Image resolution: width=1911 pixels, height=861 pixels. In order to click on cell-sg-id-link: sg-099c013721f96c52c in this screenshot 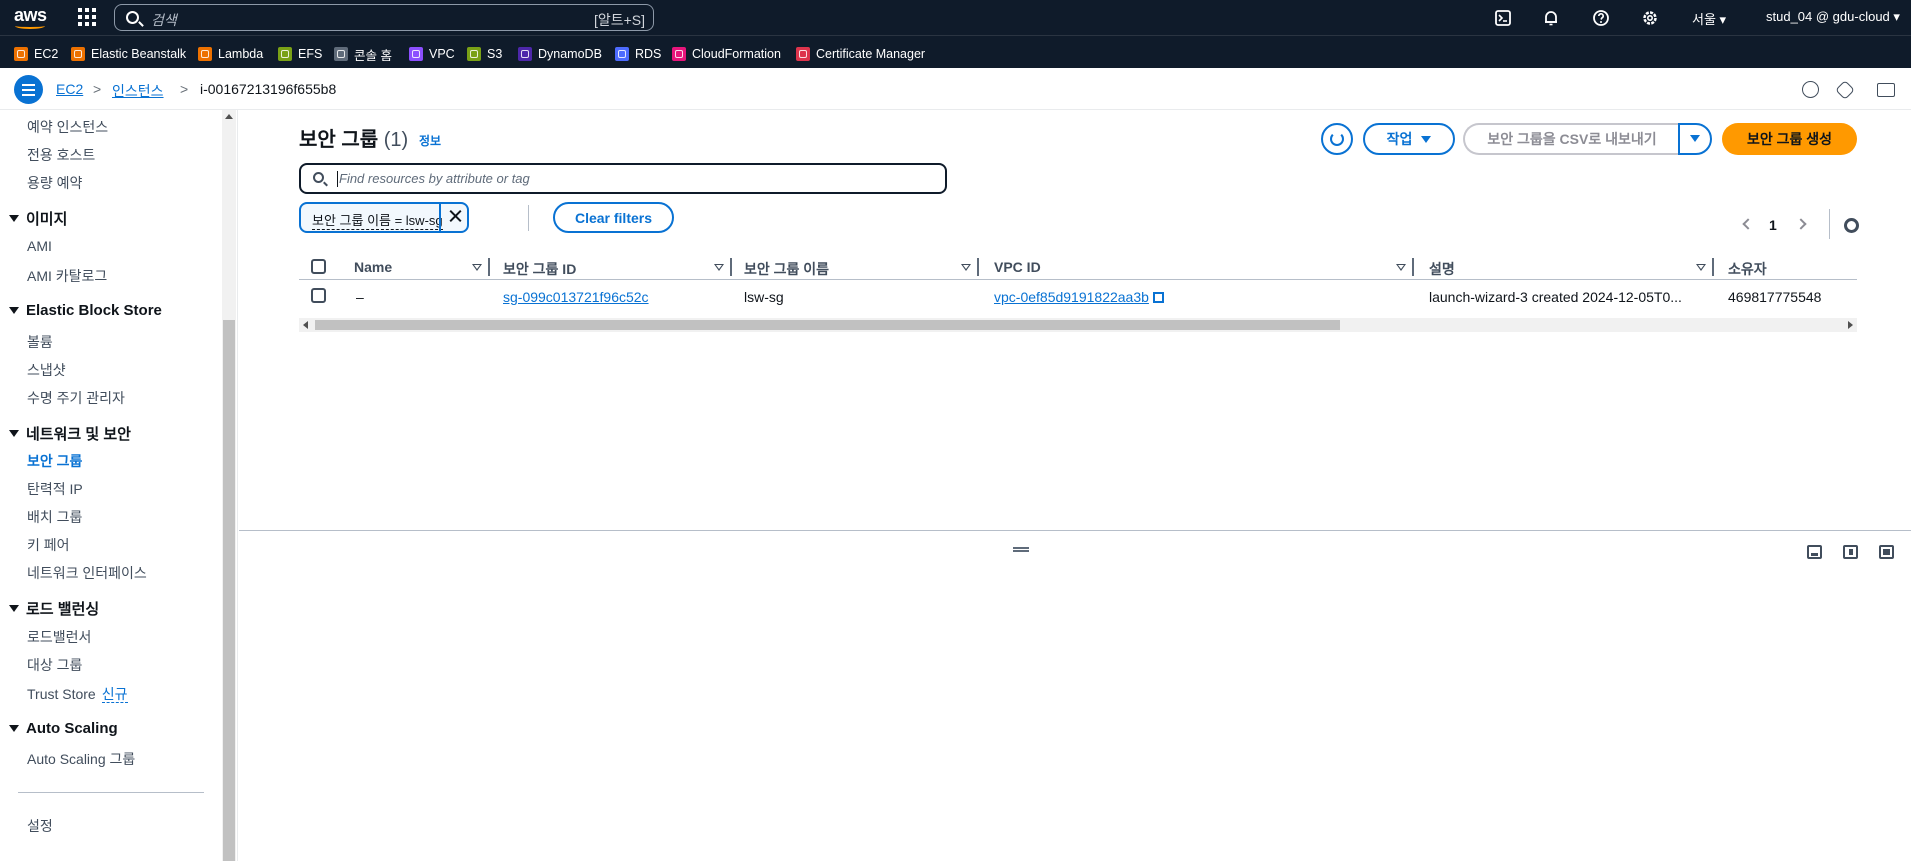, I will do `click(576, 297)`.